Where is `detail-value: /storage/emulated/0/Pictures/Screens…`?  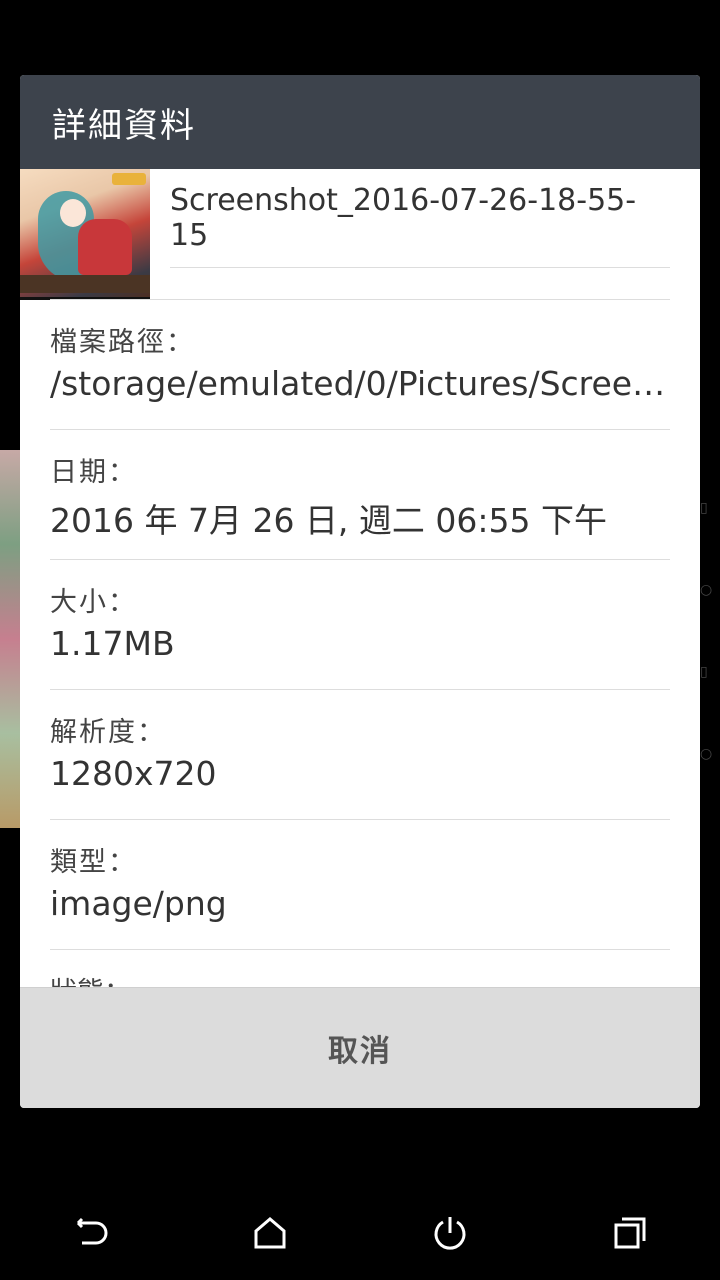
detail-value: /storage/emulated/0/Pictures/Screens… is located at coordinates (360, 383).